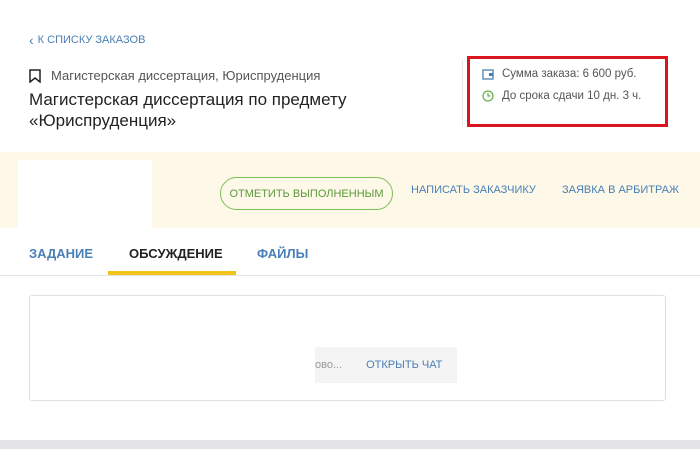  I want to click on divider, so click(462, 93).